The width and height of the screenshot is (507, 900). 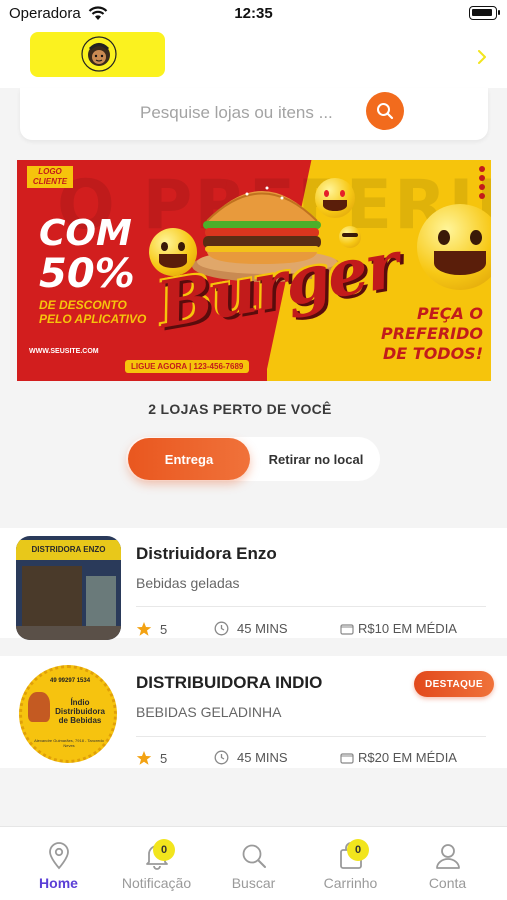 What do you see at coordinates (240, 409) in the screenshot?
I see `stores-heading: 2 LOJAS PERTO DE VOCÊ` at bounding box center [240, 409].